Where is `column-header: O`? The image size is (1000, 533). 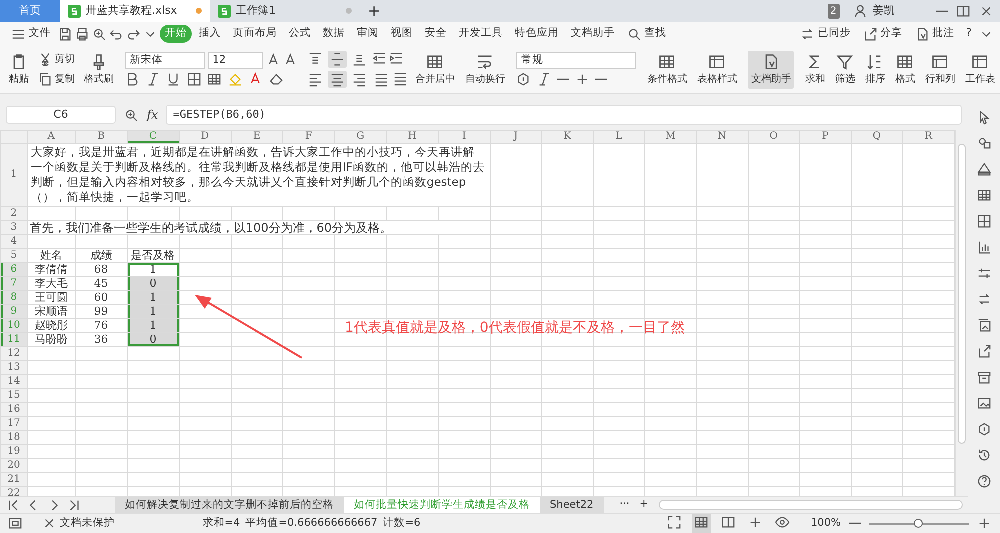 column-header: O is located at coordinates (774, 137).